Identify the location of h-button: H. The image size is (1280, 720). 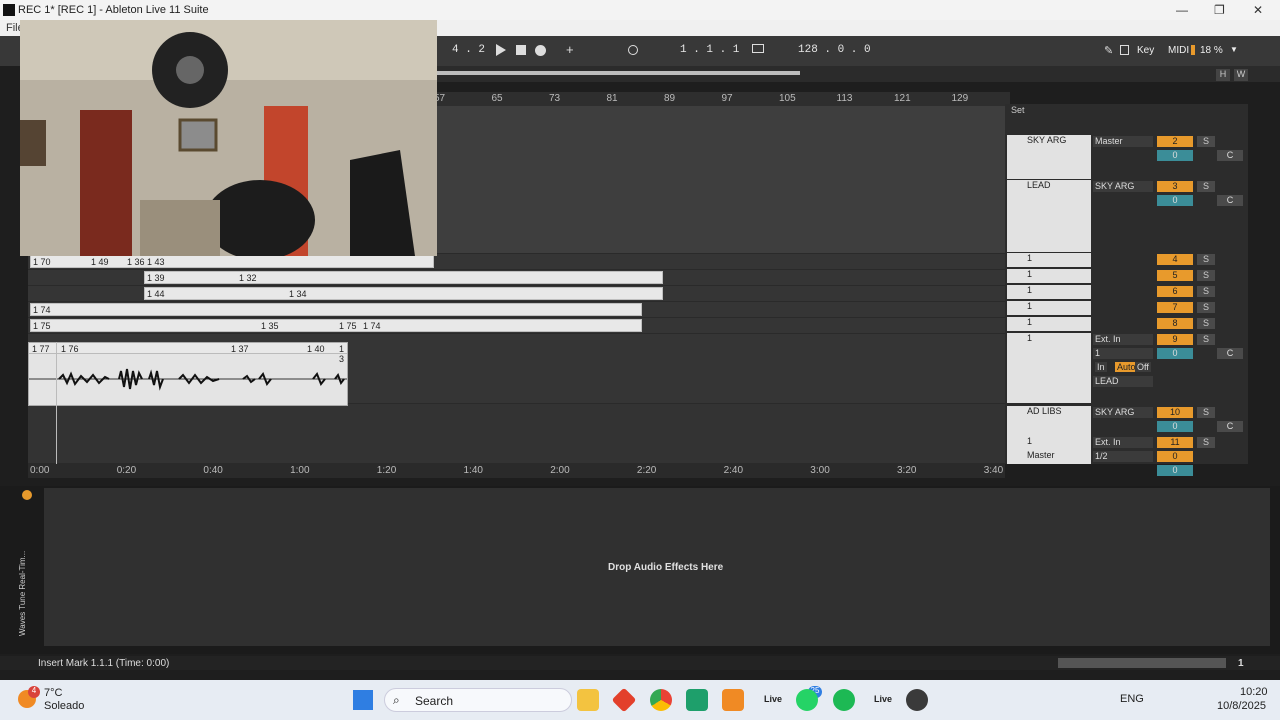
(1223, 75).